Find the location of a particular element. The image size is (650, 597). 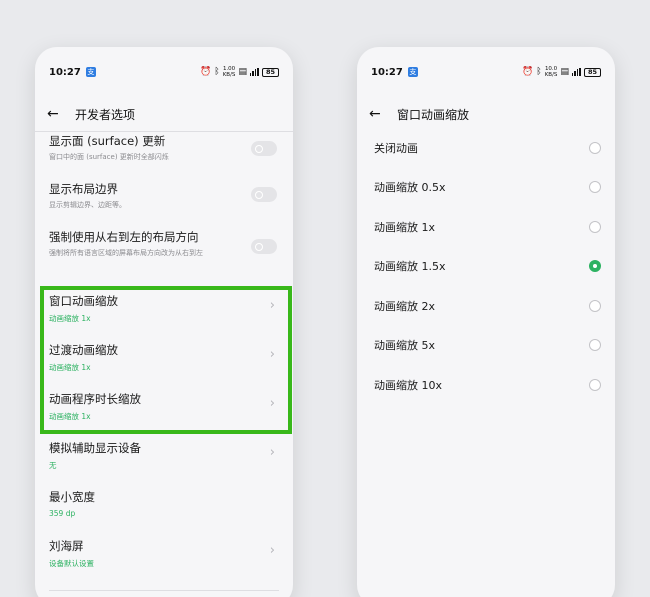

network-speed: 10.0 KB/S is located at coordinates (551, 72).